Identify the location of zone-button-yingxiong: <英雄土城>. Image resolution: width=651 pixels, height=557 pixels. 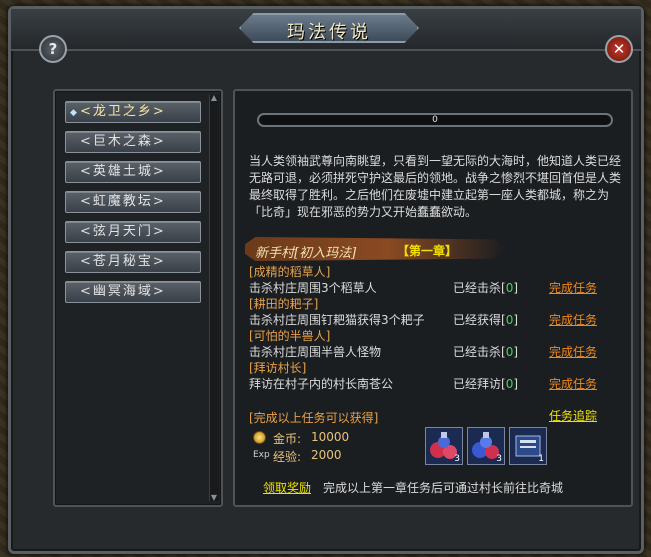
(133, 172).